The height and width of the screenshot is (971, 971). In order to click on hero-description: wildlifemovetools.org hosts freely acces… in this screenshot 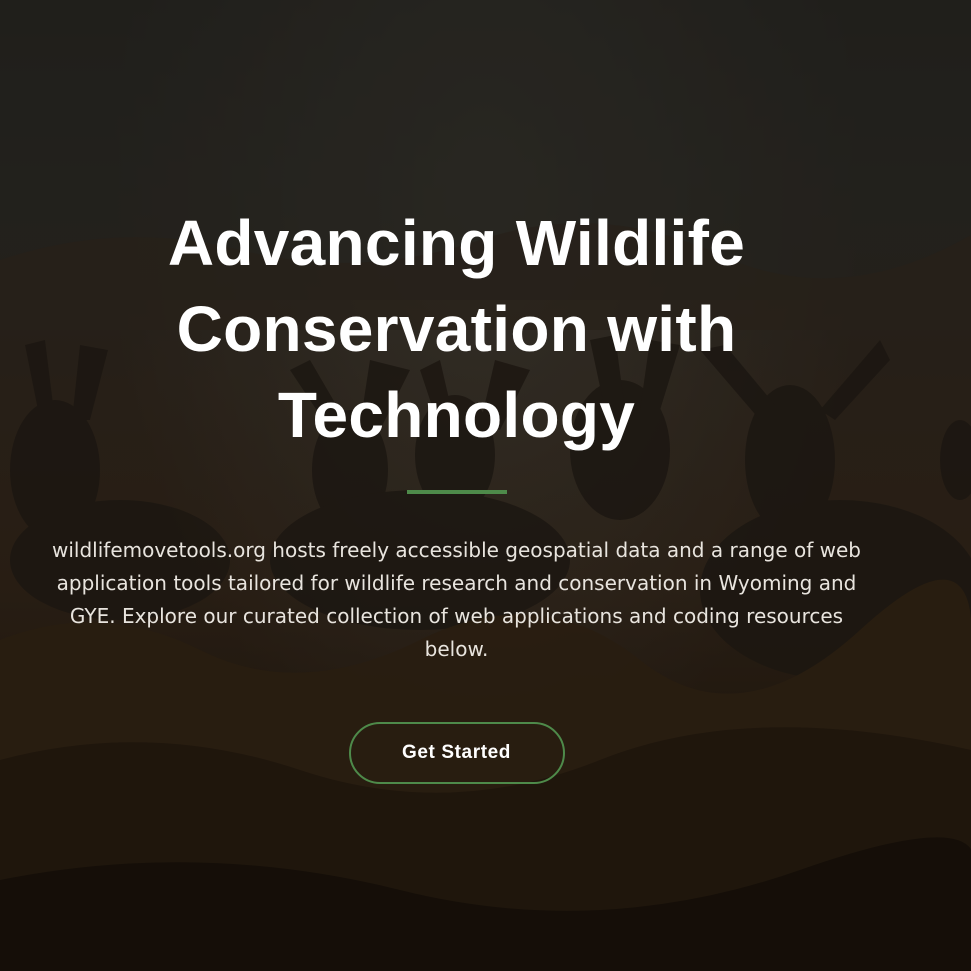, I will do `click(456, 599)`.